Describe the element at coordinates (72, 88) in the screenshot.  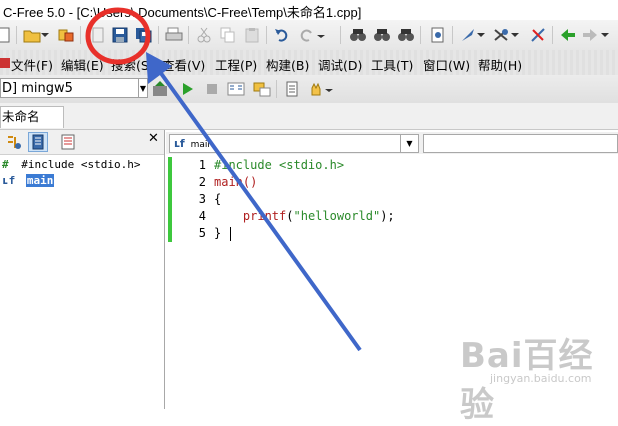
I see `compiler-select: D] mingw5` at that location.